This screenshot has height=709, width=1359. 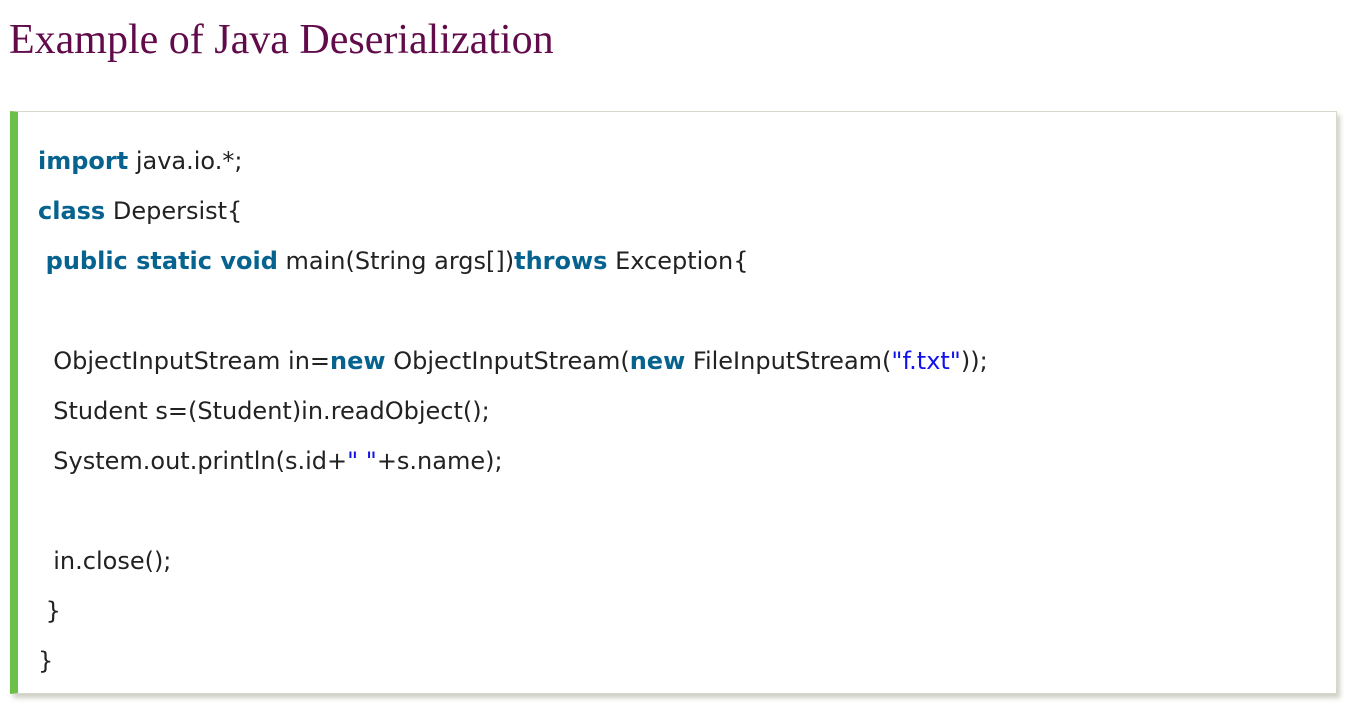 What do you see at coordinates (439, 461) in the screenshot?
I see `code-text: +s.name);` at bounding box center [439, 461].